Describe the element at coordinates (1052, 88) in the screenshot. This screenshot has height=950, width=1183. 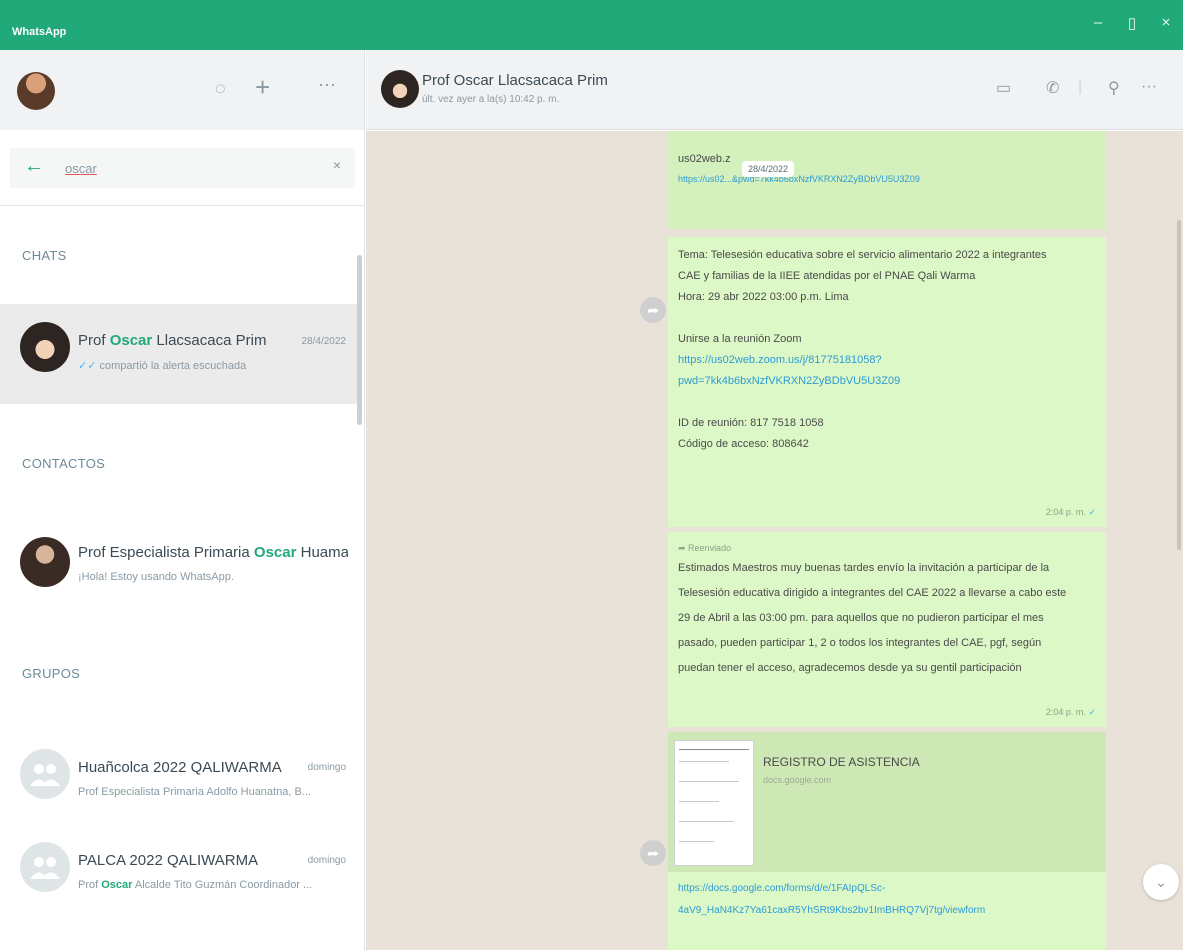
I see `phone-icon: ✆` at that location.